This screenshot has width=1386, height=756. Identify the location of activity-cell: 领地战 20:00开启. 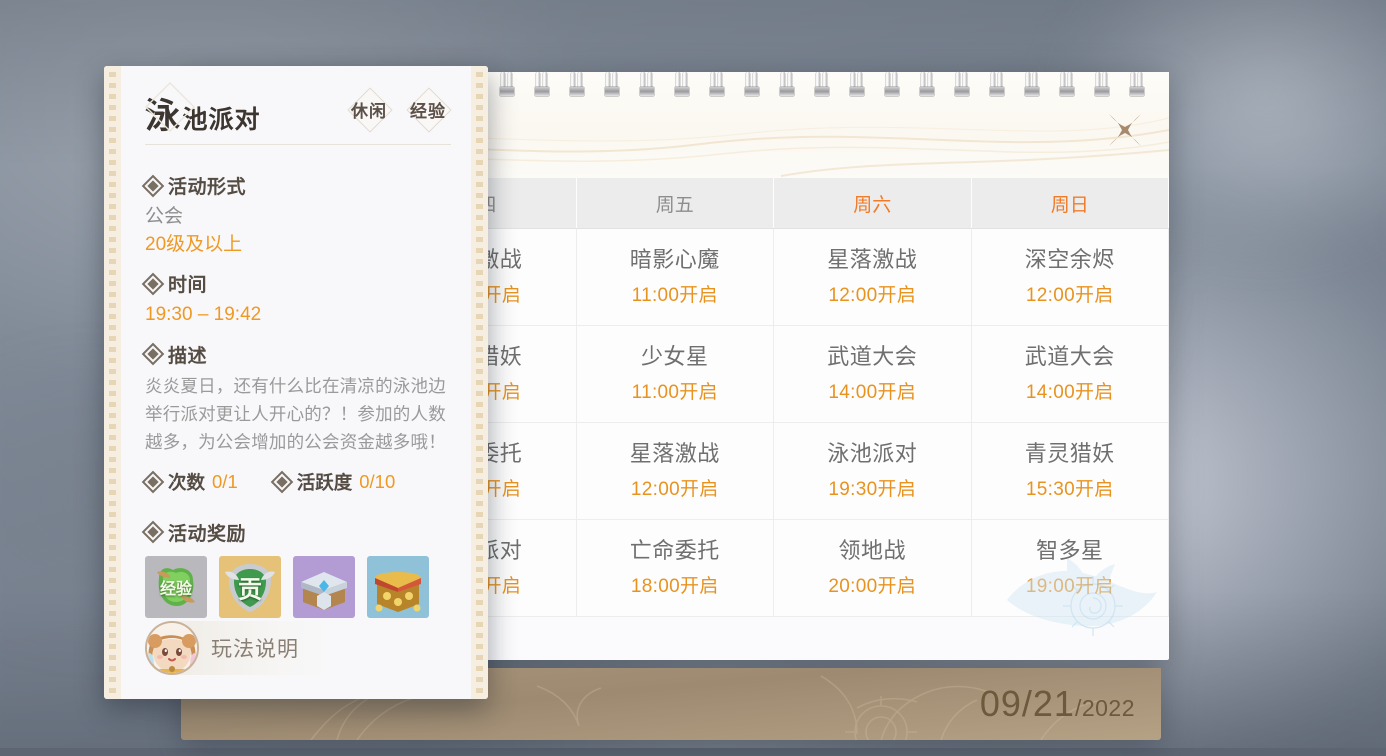
(872, 568).